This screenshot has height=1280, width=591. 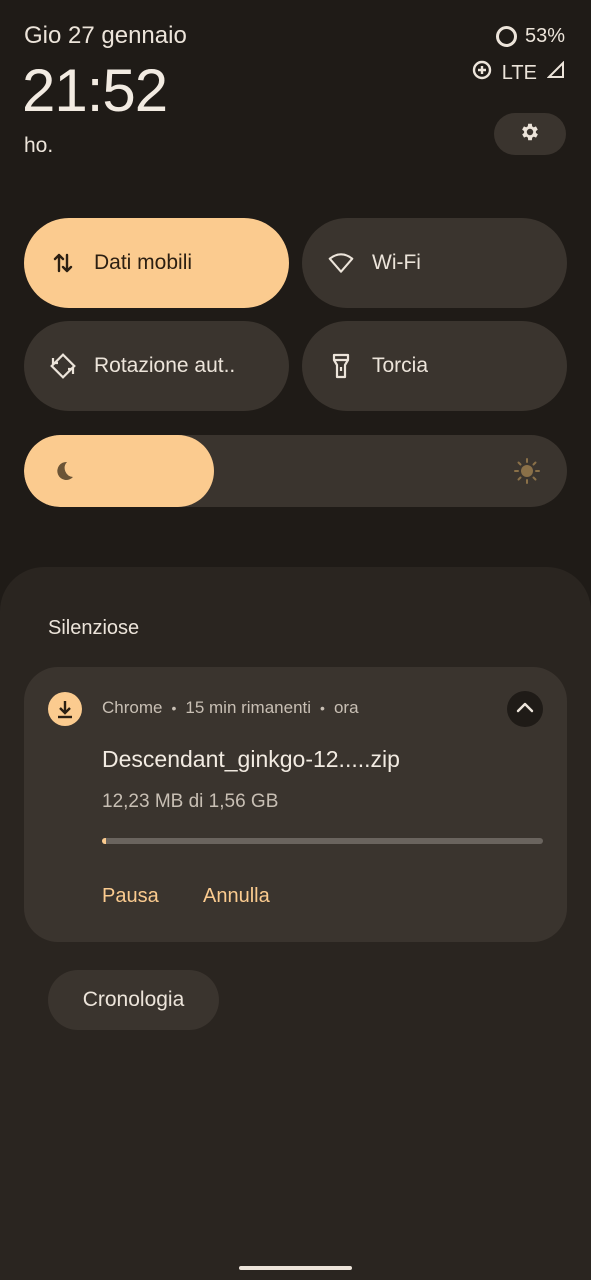 What do you see at coordinates (482, 73) in the screenshot?
I see `data-saver-icon` at bounding box center [482, 73].